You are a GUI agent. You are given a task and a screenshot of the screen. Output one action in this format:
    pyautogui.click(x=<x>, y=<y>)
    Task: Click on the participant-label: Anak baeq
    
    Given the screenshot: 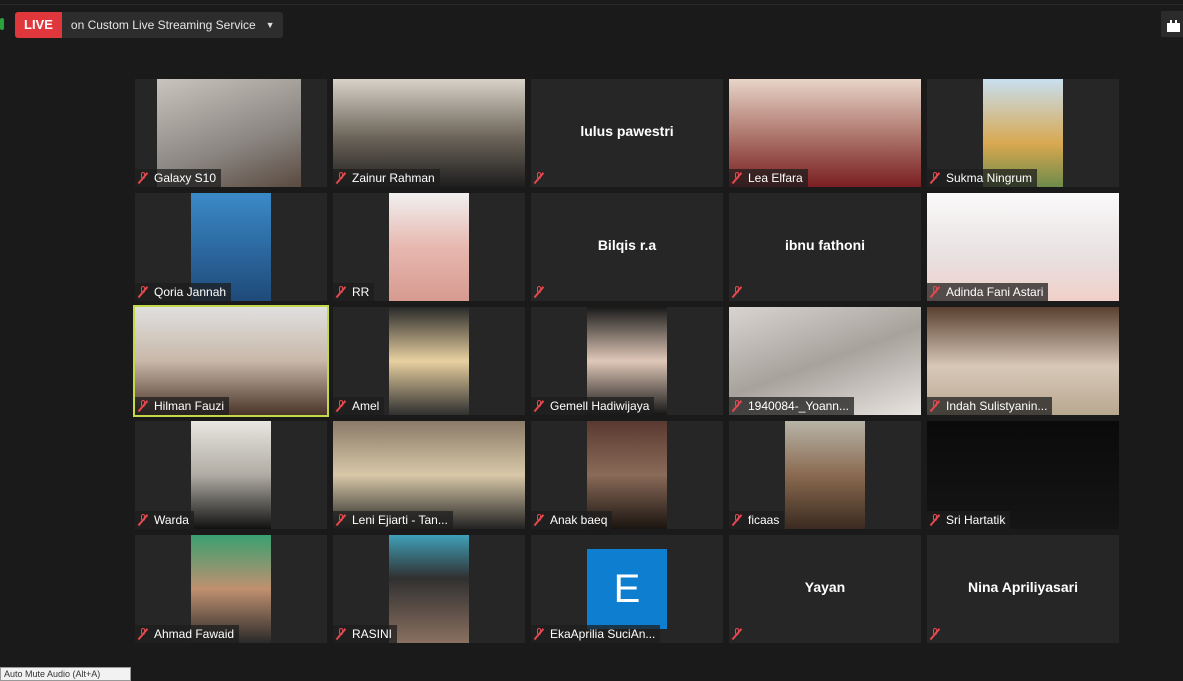 What is the action you would take?
    pyautogui.click(x=572, y=520)
    